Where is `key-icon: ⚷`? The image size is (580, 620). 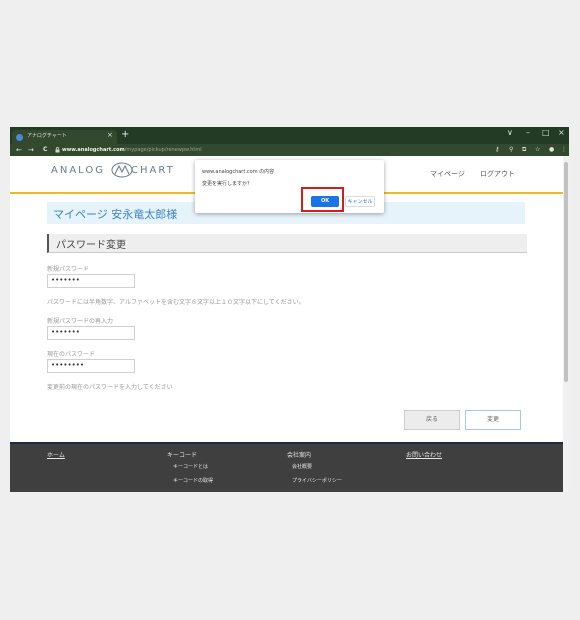 key-icon: ⚷ is located at coordinates (497, 150).